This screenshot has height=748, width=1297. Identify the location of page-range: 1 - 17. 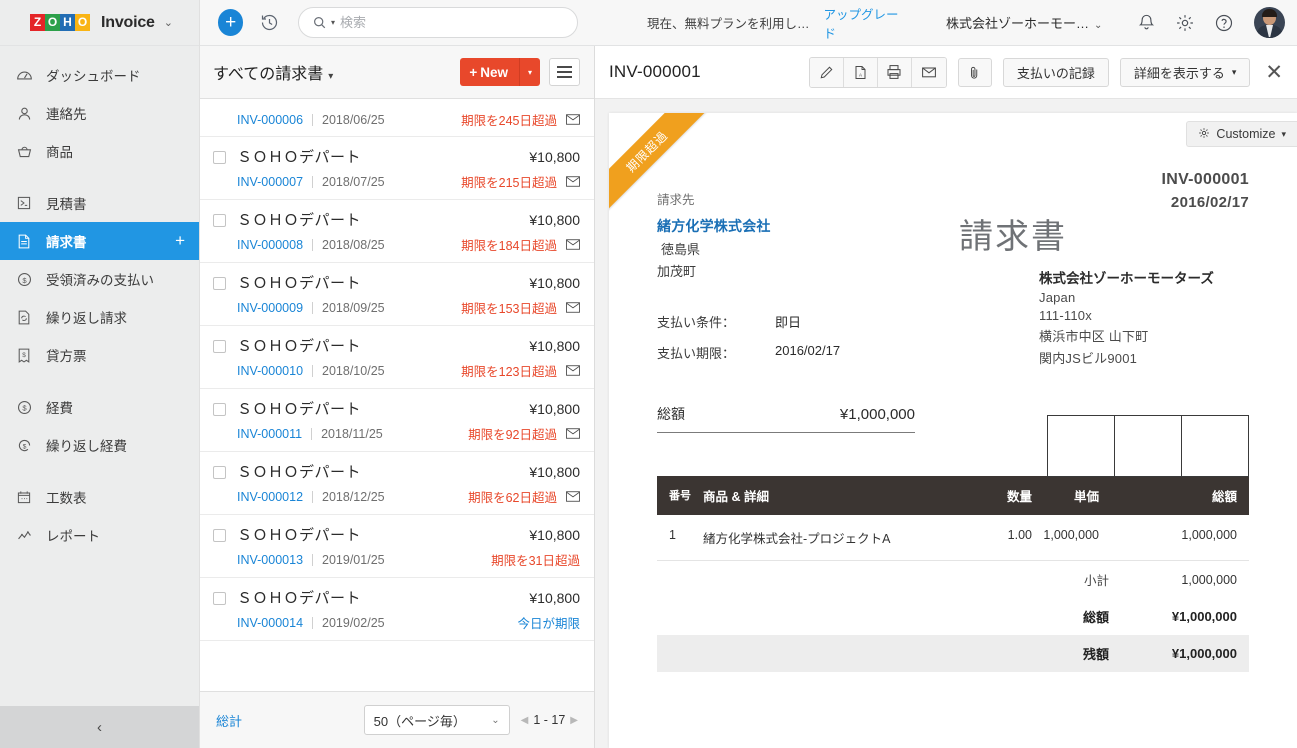
(549, 720).